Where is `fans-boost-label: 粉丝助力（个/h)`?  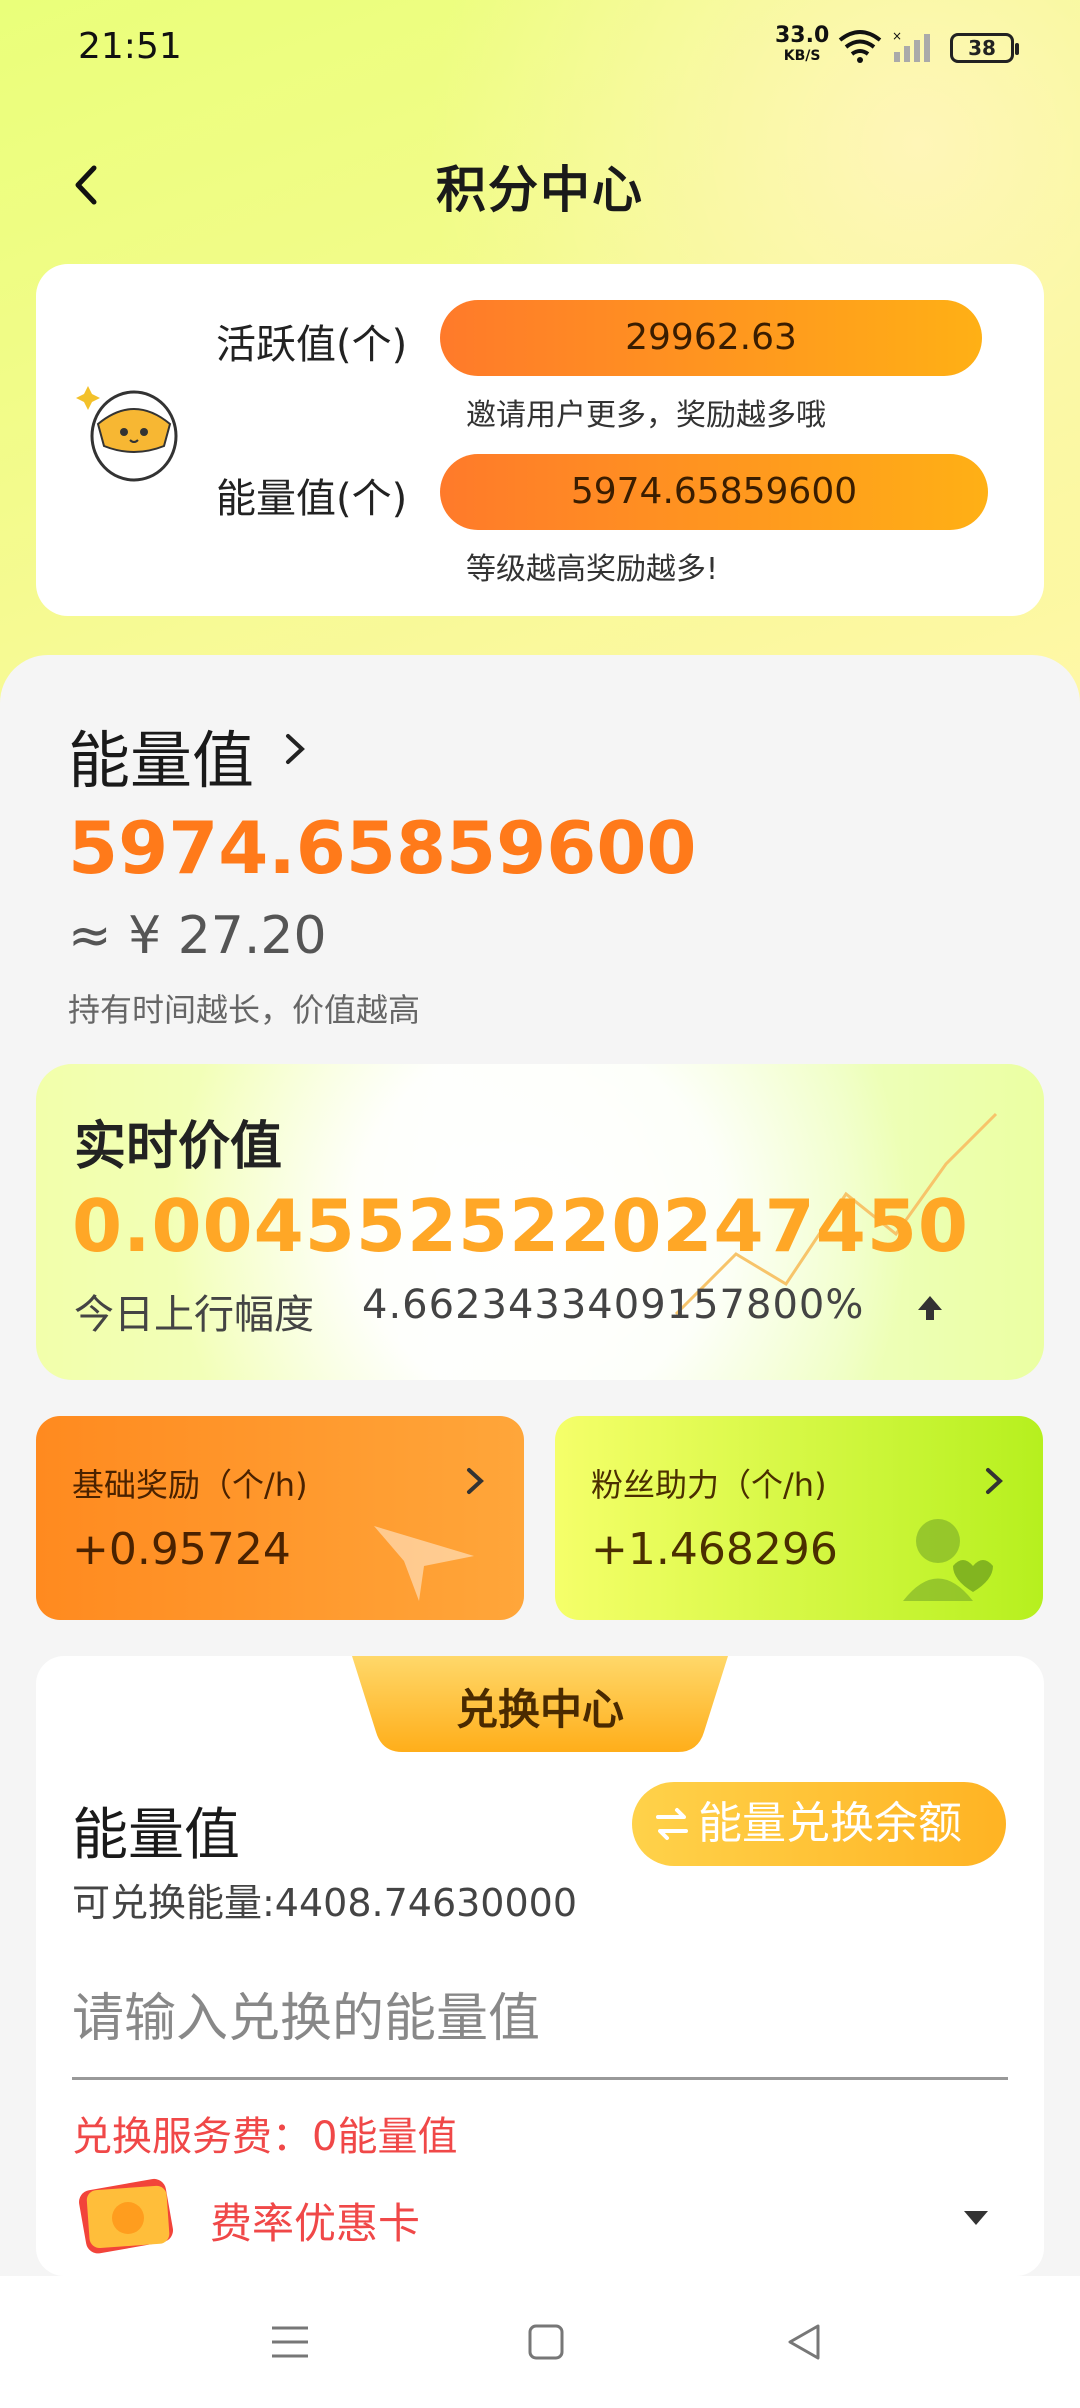 fans-boost-label: 粉丝助力（个/h) is located at coordinates (709, 1485).